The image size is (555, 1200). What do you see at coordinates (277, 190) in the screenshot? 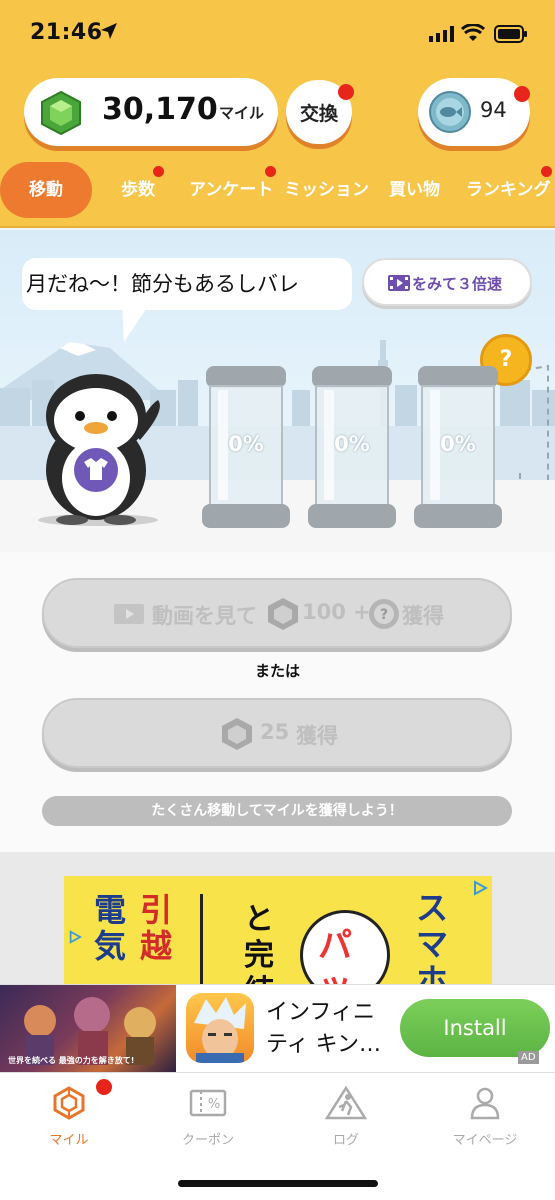
I see `category-tabs: 移動 歩数 アンケート ミッション 買い物 ランキング` at bounding box center [277, 190].